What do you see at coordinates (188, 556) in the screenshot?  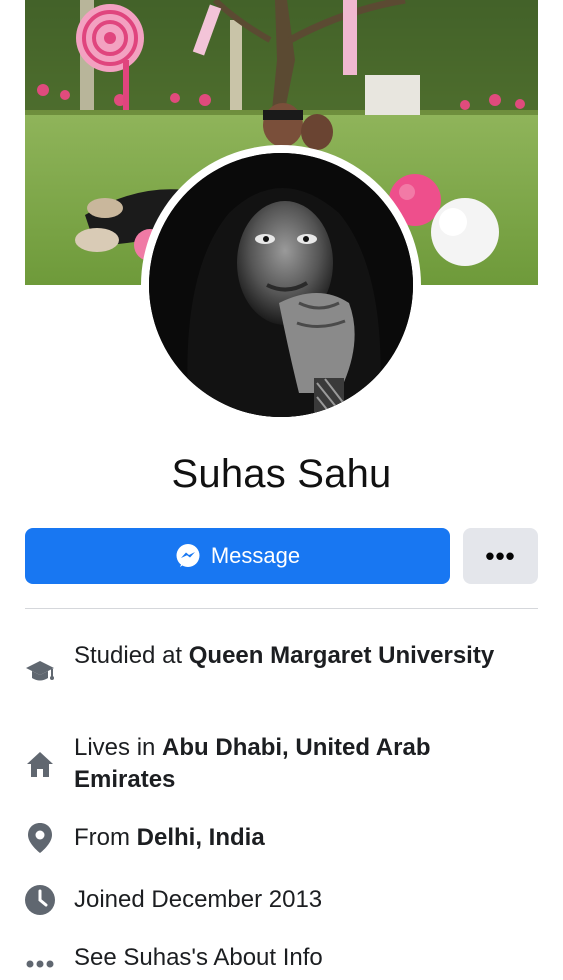 I see `messenger-icon` at bounding box center [188, 556].